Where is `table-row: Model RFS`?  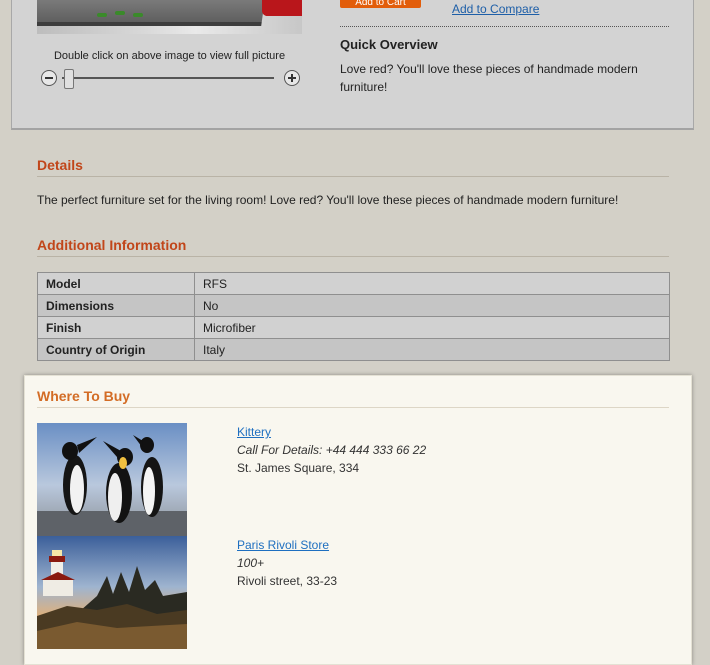
table-row: Model RFS is located at coordinates (353, 283).